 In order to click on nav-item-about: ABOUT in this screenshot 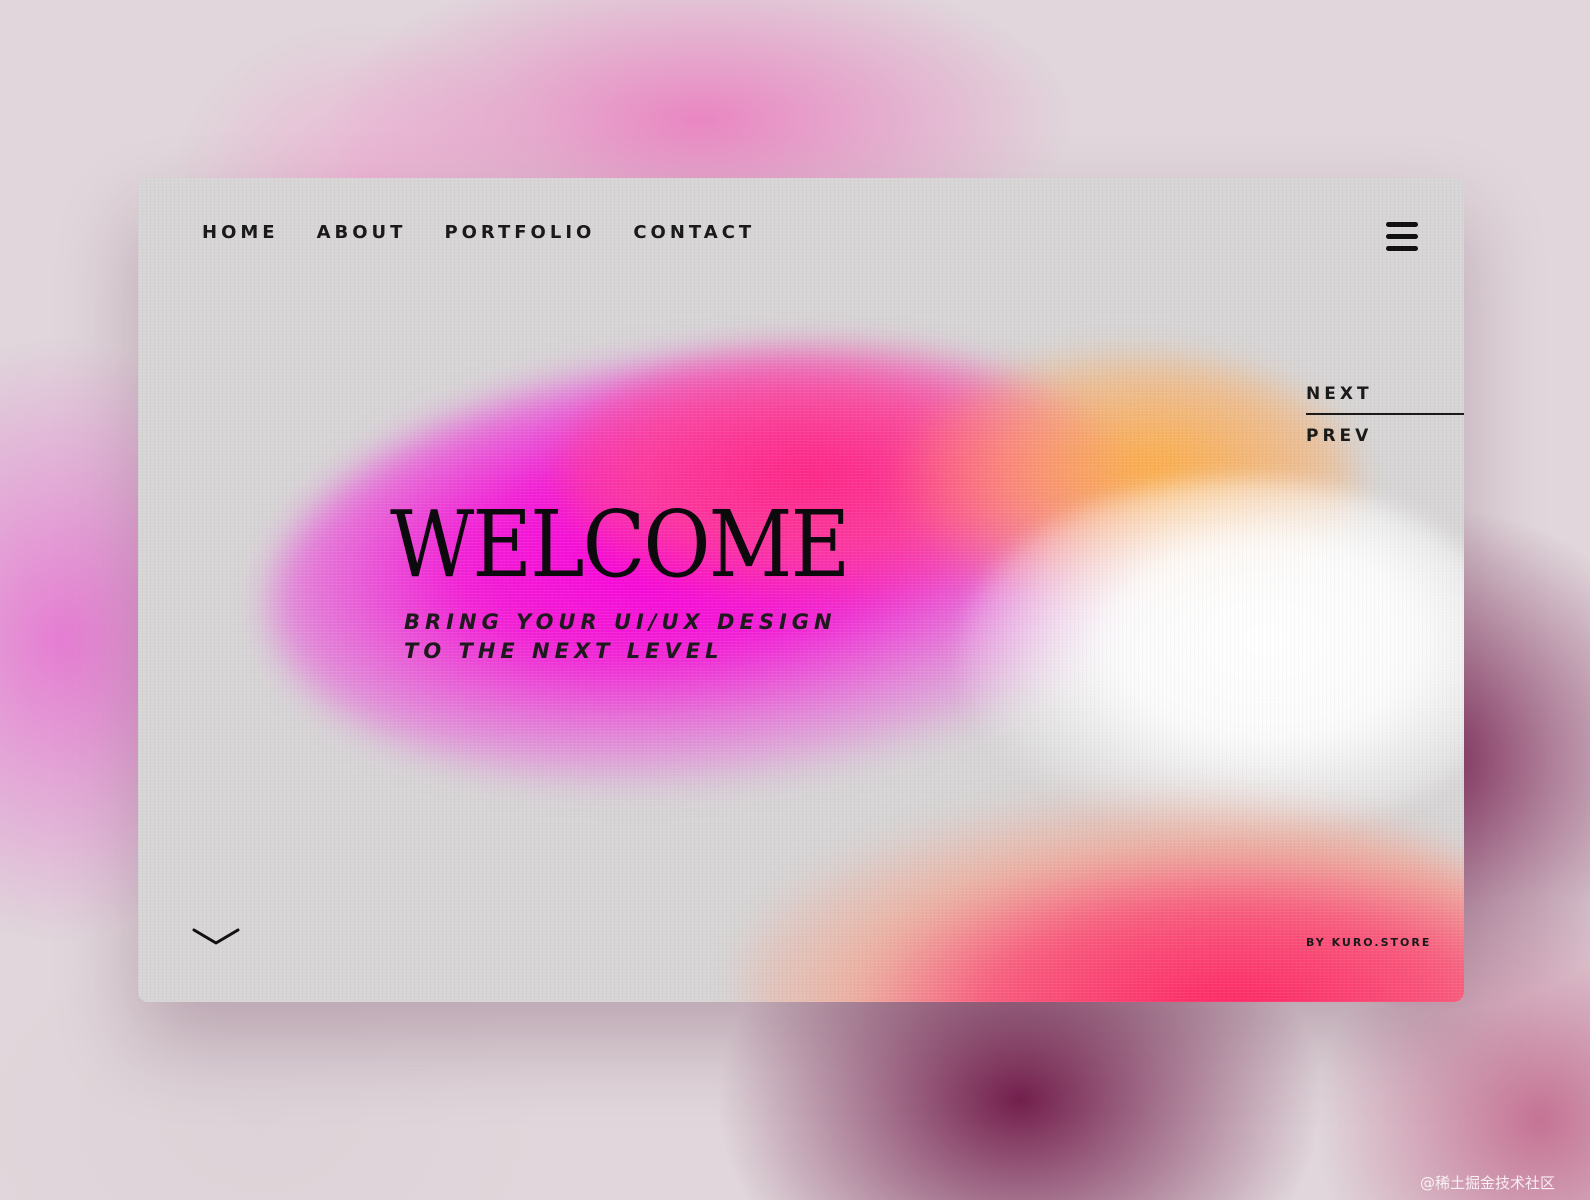, I will do `click(362, 232)`.